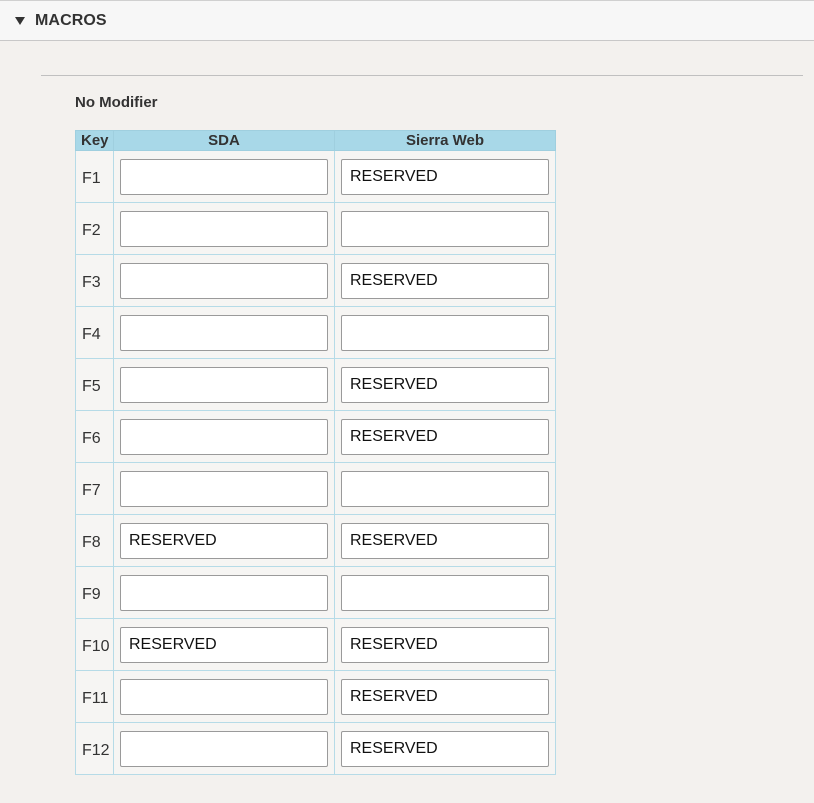 Image resolution: width=814 pixels, height=803 pixels. What do you see at coordinates (94, 228) in the screenshot?
I see `key-label: F2` at bounding box center [94, 228].